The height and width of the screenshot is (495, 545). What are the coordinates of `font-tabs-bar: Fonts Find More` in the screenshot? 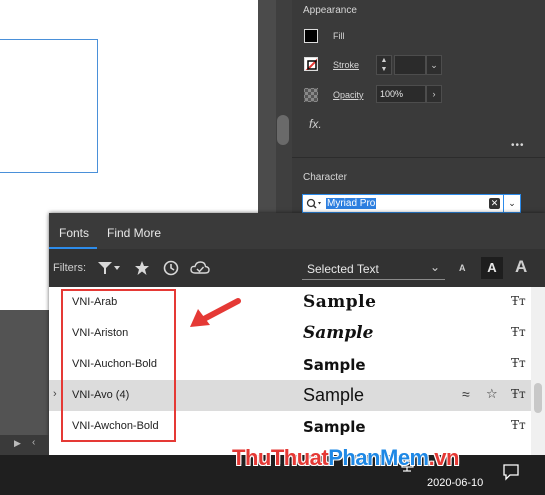 It's located at (297, 231).